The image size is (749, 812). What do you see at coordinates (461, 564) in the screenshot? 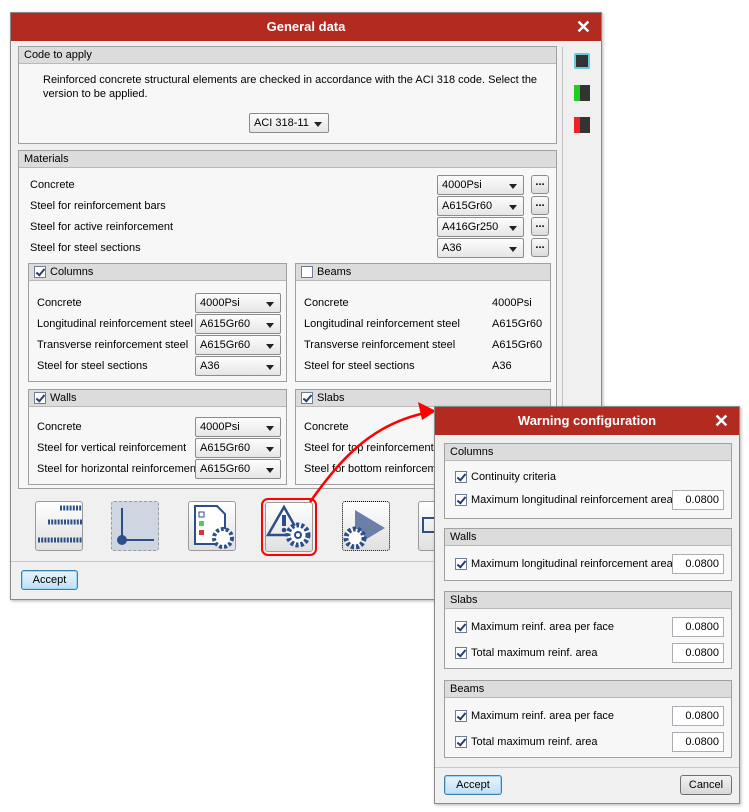
I see `walls-max-long-checkbox` at bounding box center [461, 564].